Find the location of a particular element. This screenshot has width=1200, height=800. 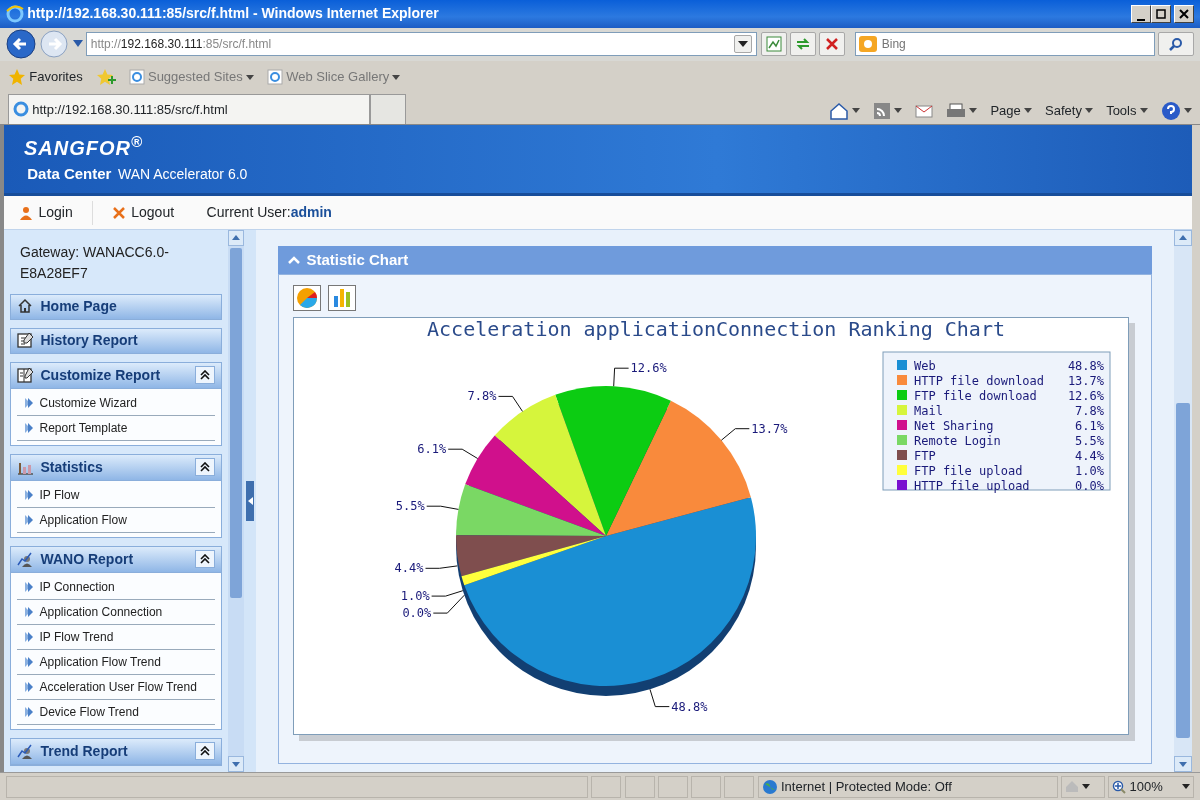

command-menu: Safety is located at coordinates (1069, 110).